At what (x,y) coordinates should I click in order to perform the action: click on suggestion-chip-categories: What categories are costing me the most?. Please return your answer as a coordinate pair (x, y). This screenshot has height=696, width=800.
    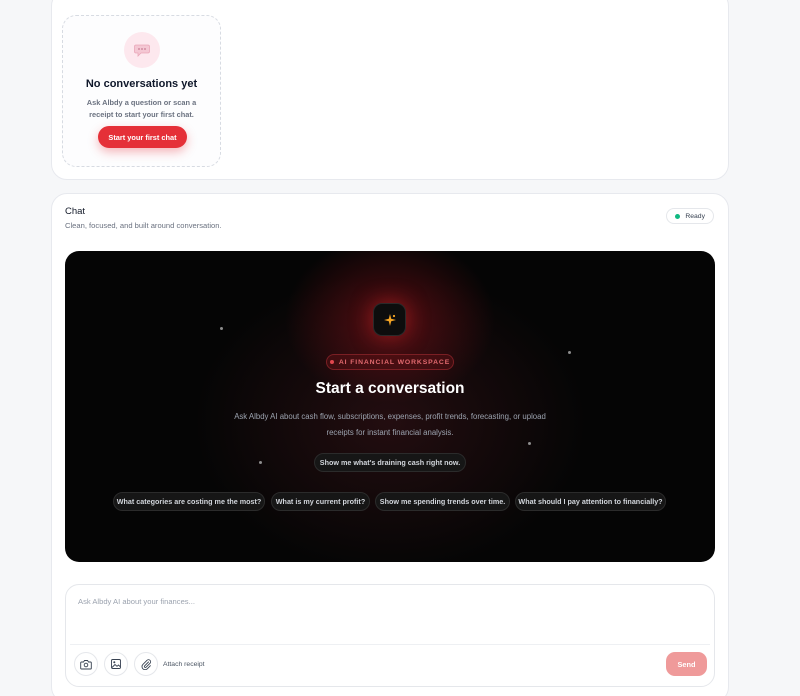
    Looking at the image, I should click on (189, 501).